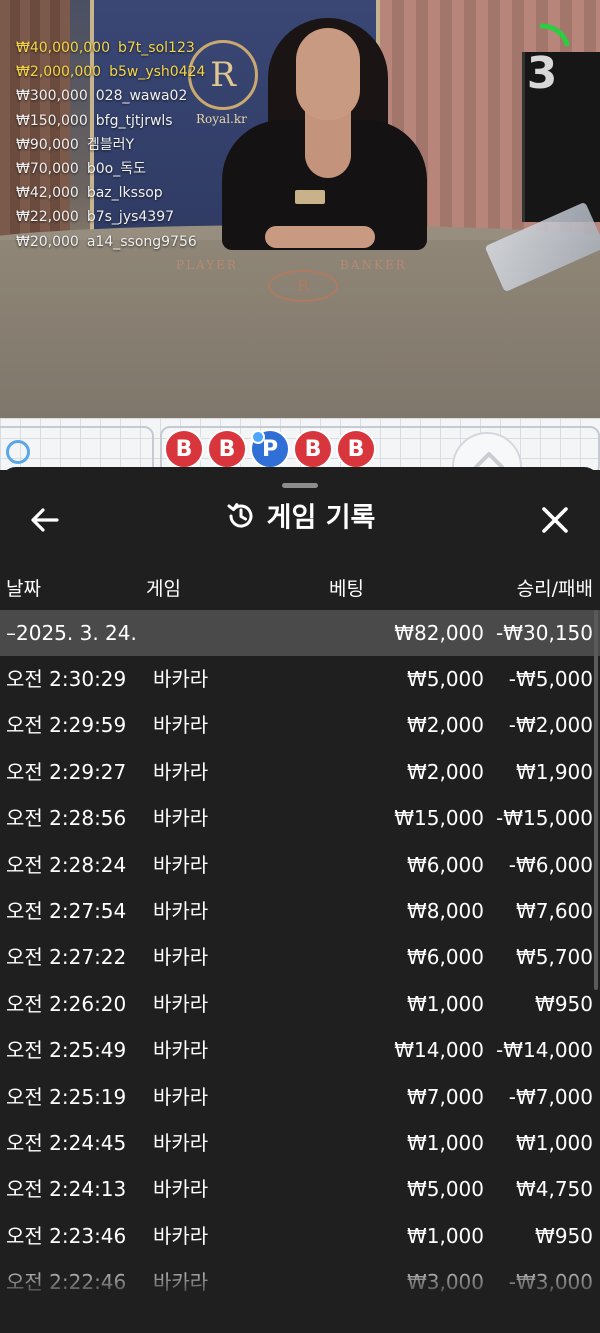  Describe the element at coordinates (66, 1282) in the screenshot. I see `row-time: 오전 2:22:46` at that location.